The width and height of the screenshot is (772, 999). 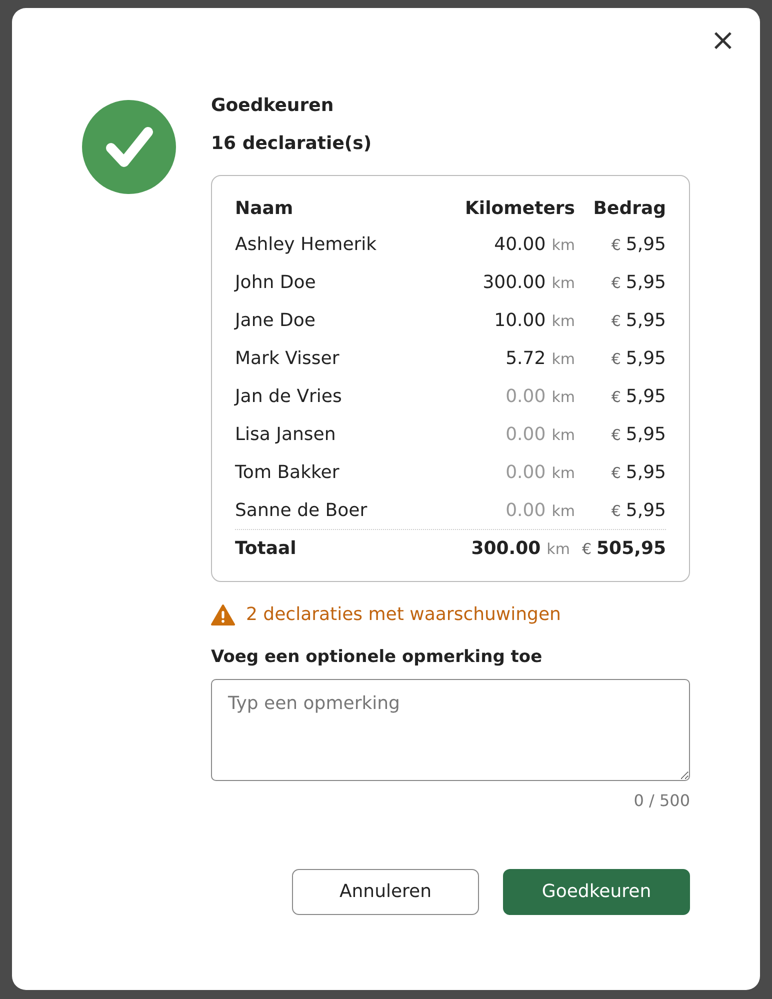 I want to click on column-header: Bedrag, so click(x=629, y=208).